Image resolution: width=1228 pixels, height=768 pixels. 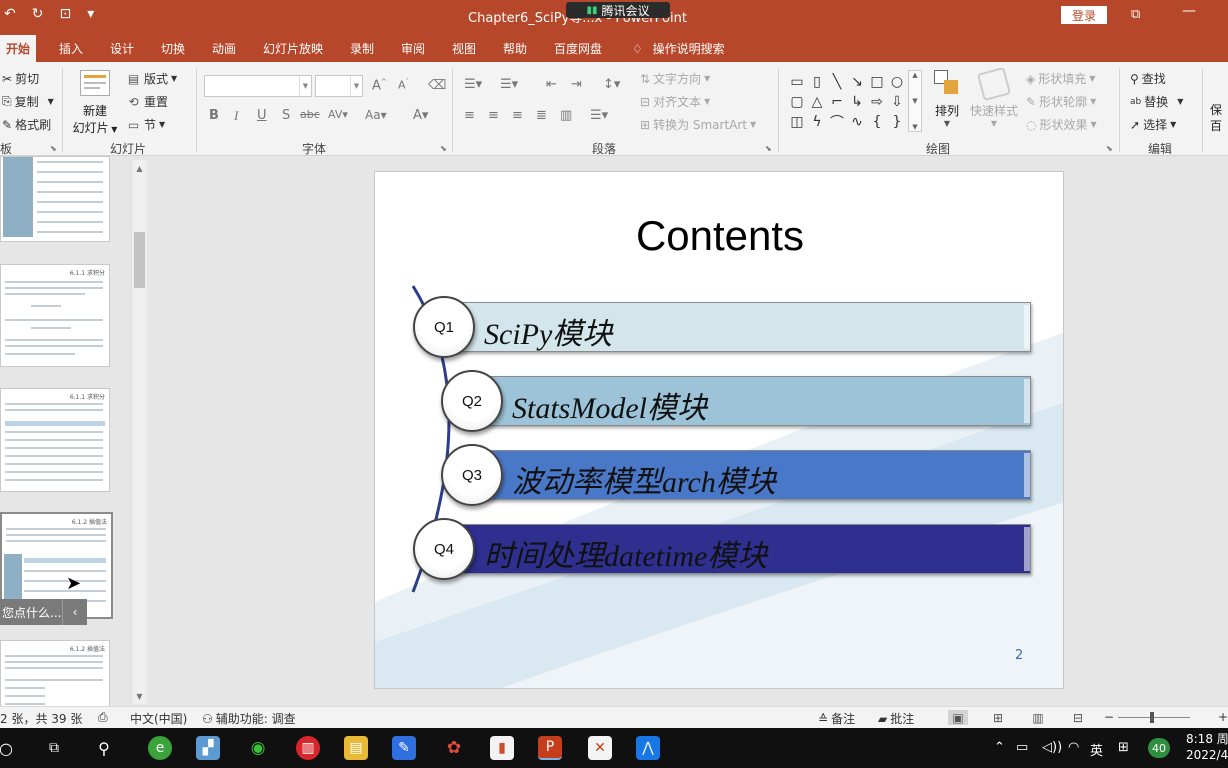 What do you see at coordinates (678, 48) in the screenshot?
I see `tell-me-search: ♢ 操作说明搜索` at bounding box center [678, 48].